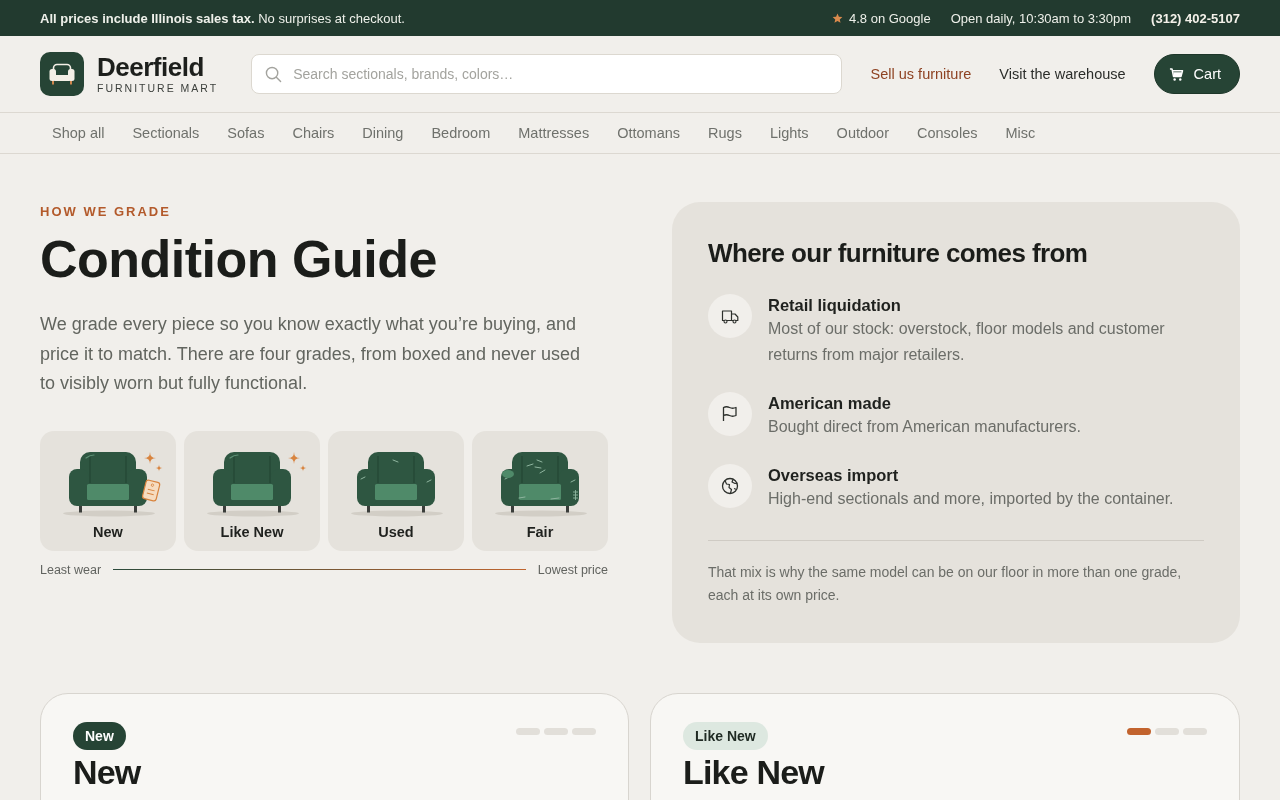  I want to click on source-description: Most of our stock: overstock, floor models and customer returns from major retailers., so click(967, 342).